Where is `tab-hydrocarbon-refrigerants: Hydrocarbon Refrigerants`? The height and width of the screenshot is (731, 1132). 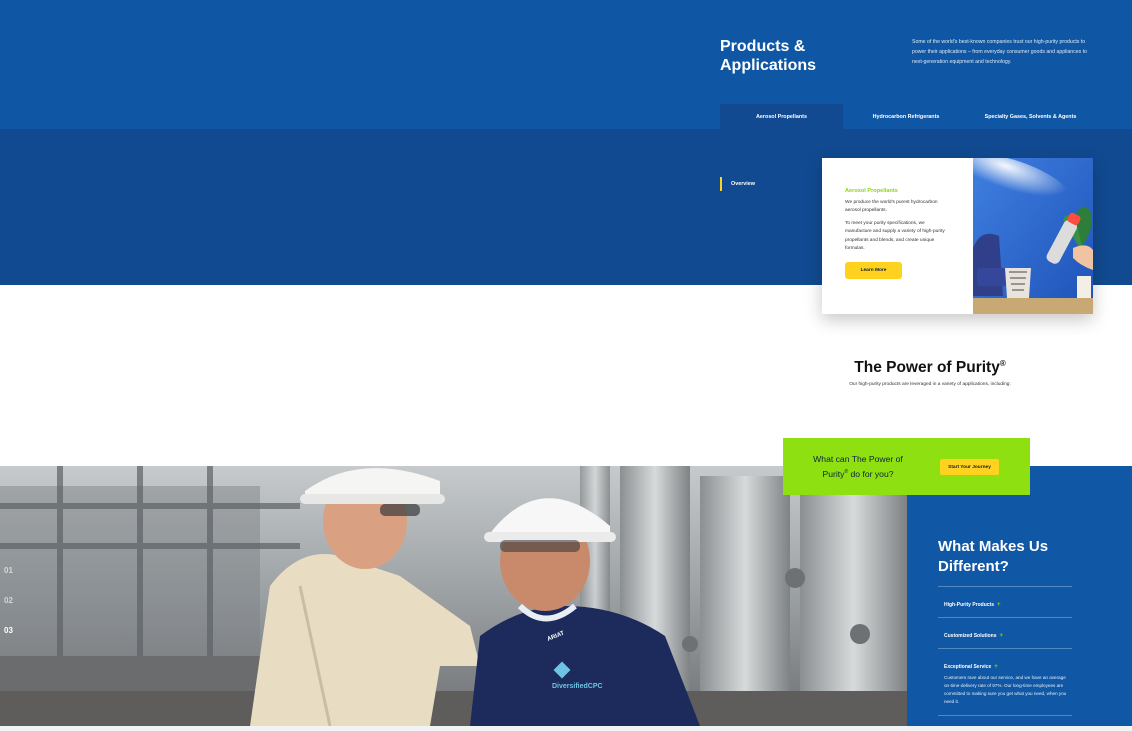
tab-hydrocarbon-refrigerants: Hydrocarbon Refrigerants is located at coordinates (906, 116).